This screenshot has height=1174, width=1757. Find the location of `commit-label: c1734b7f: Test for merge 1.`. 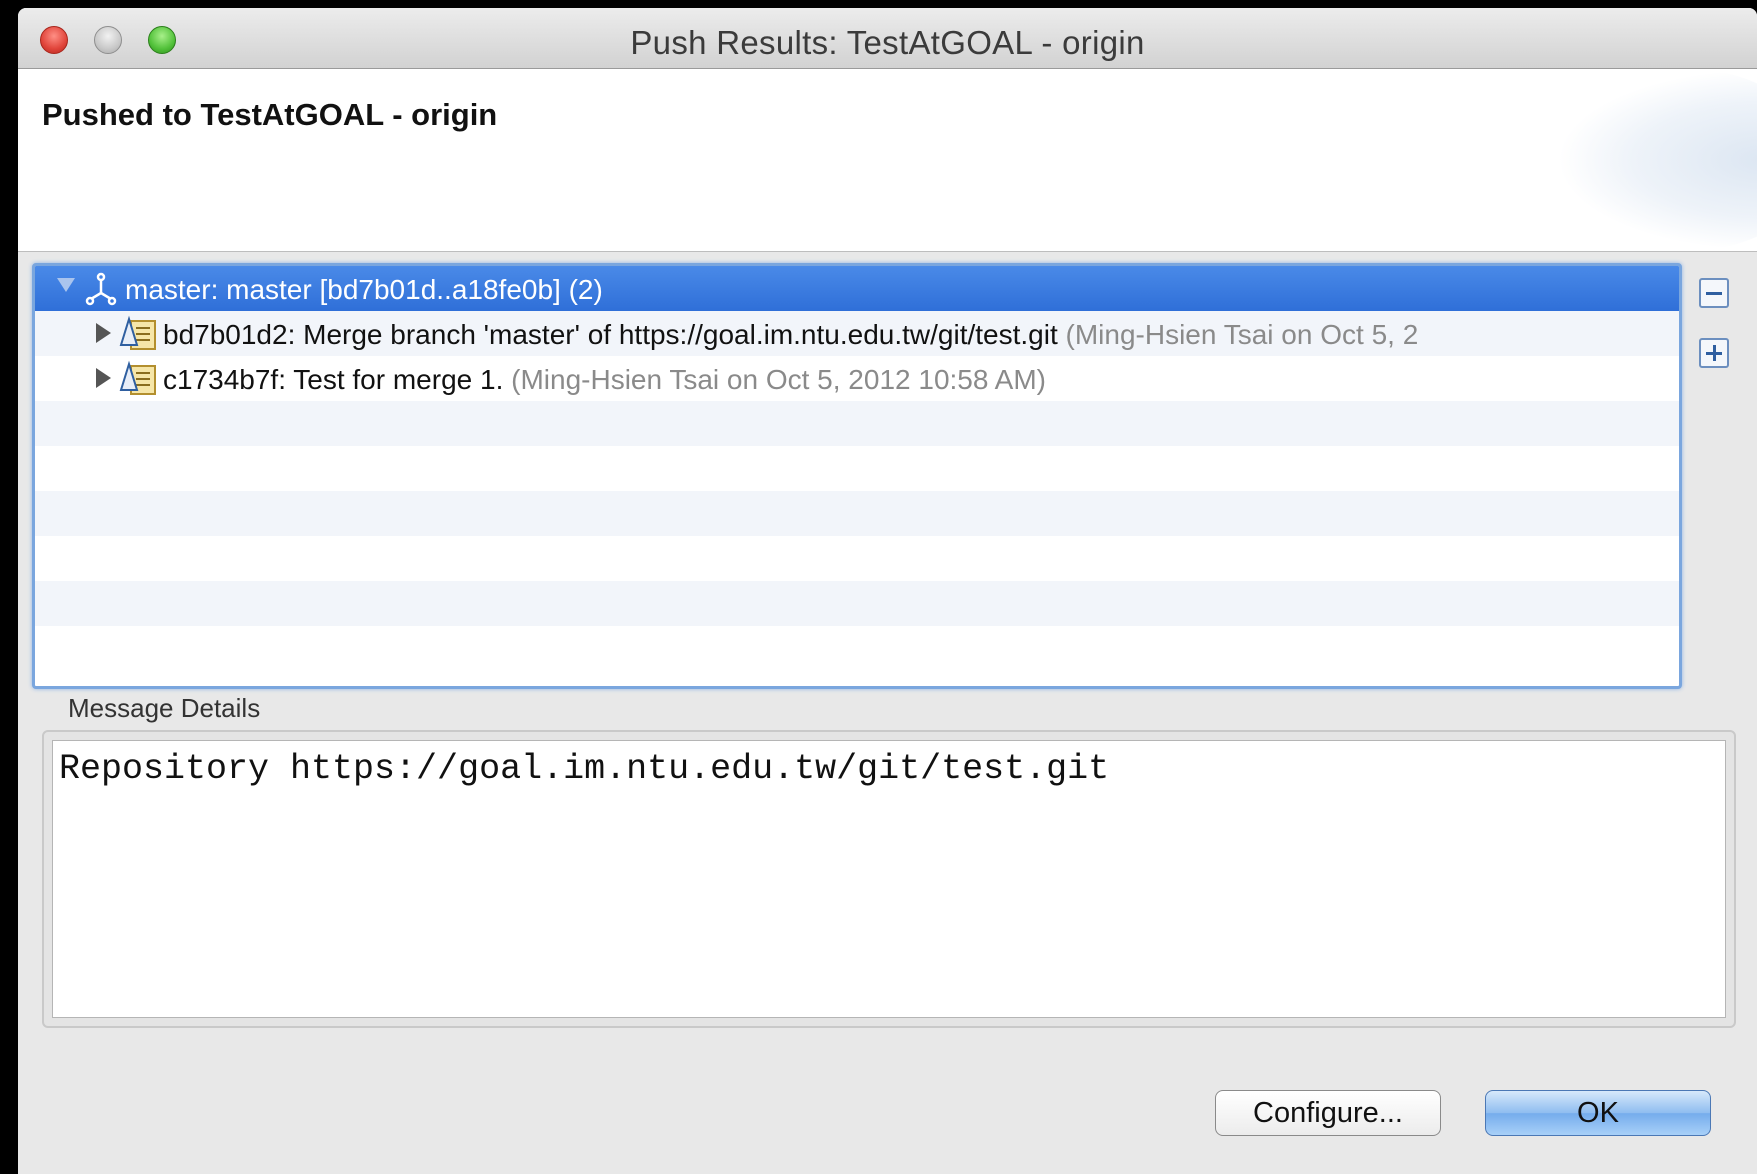

commit-label: c1734b7f: Test for merge 1. is located at coordinates (333, 379).